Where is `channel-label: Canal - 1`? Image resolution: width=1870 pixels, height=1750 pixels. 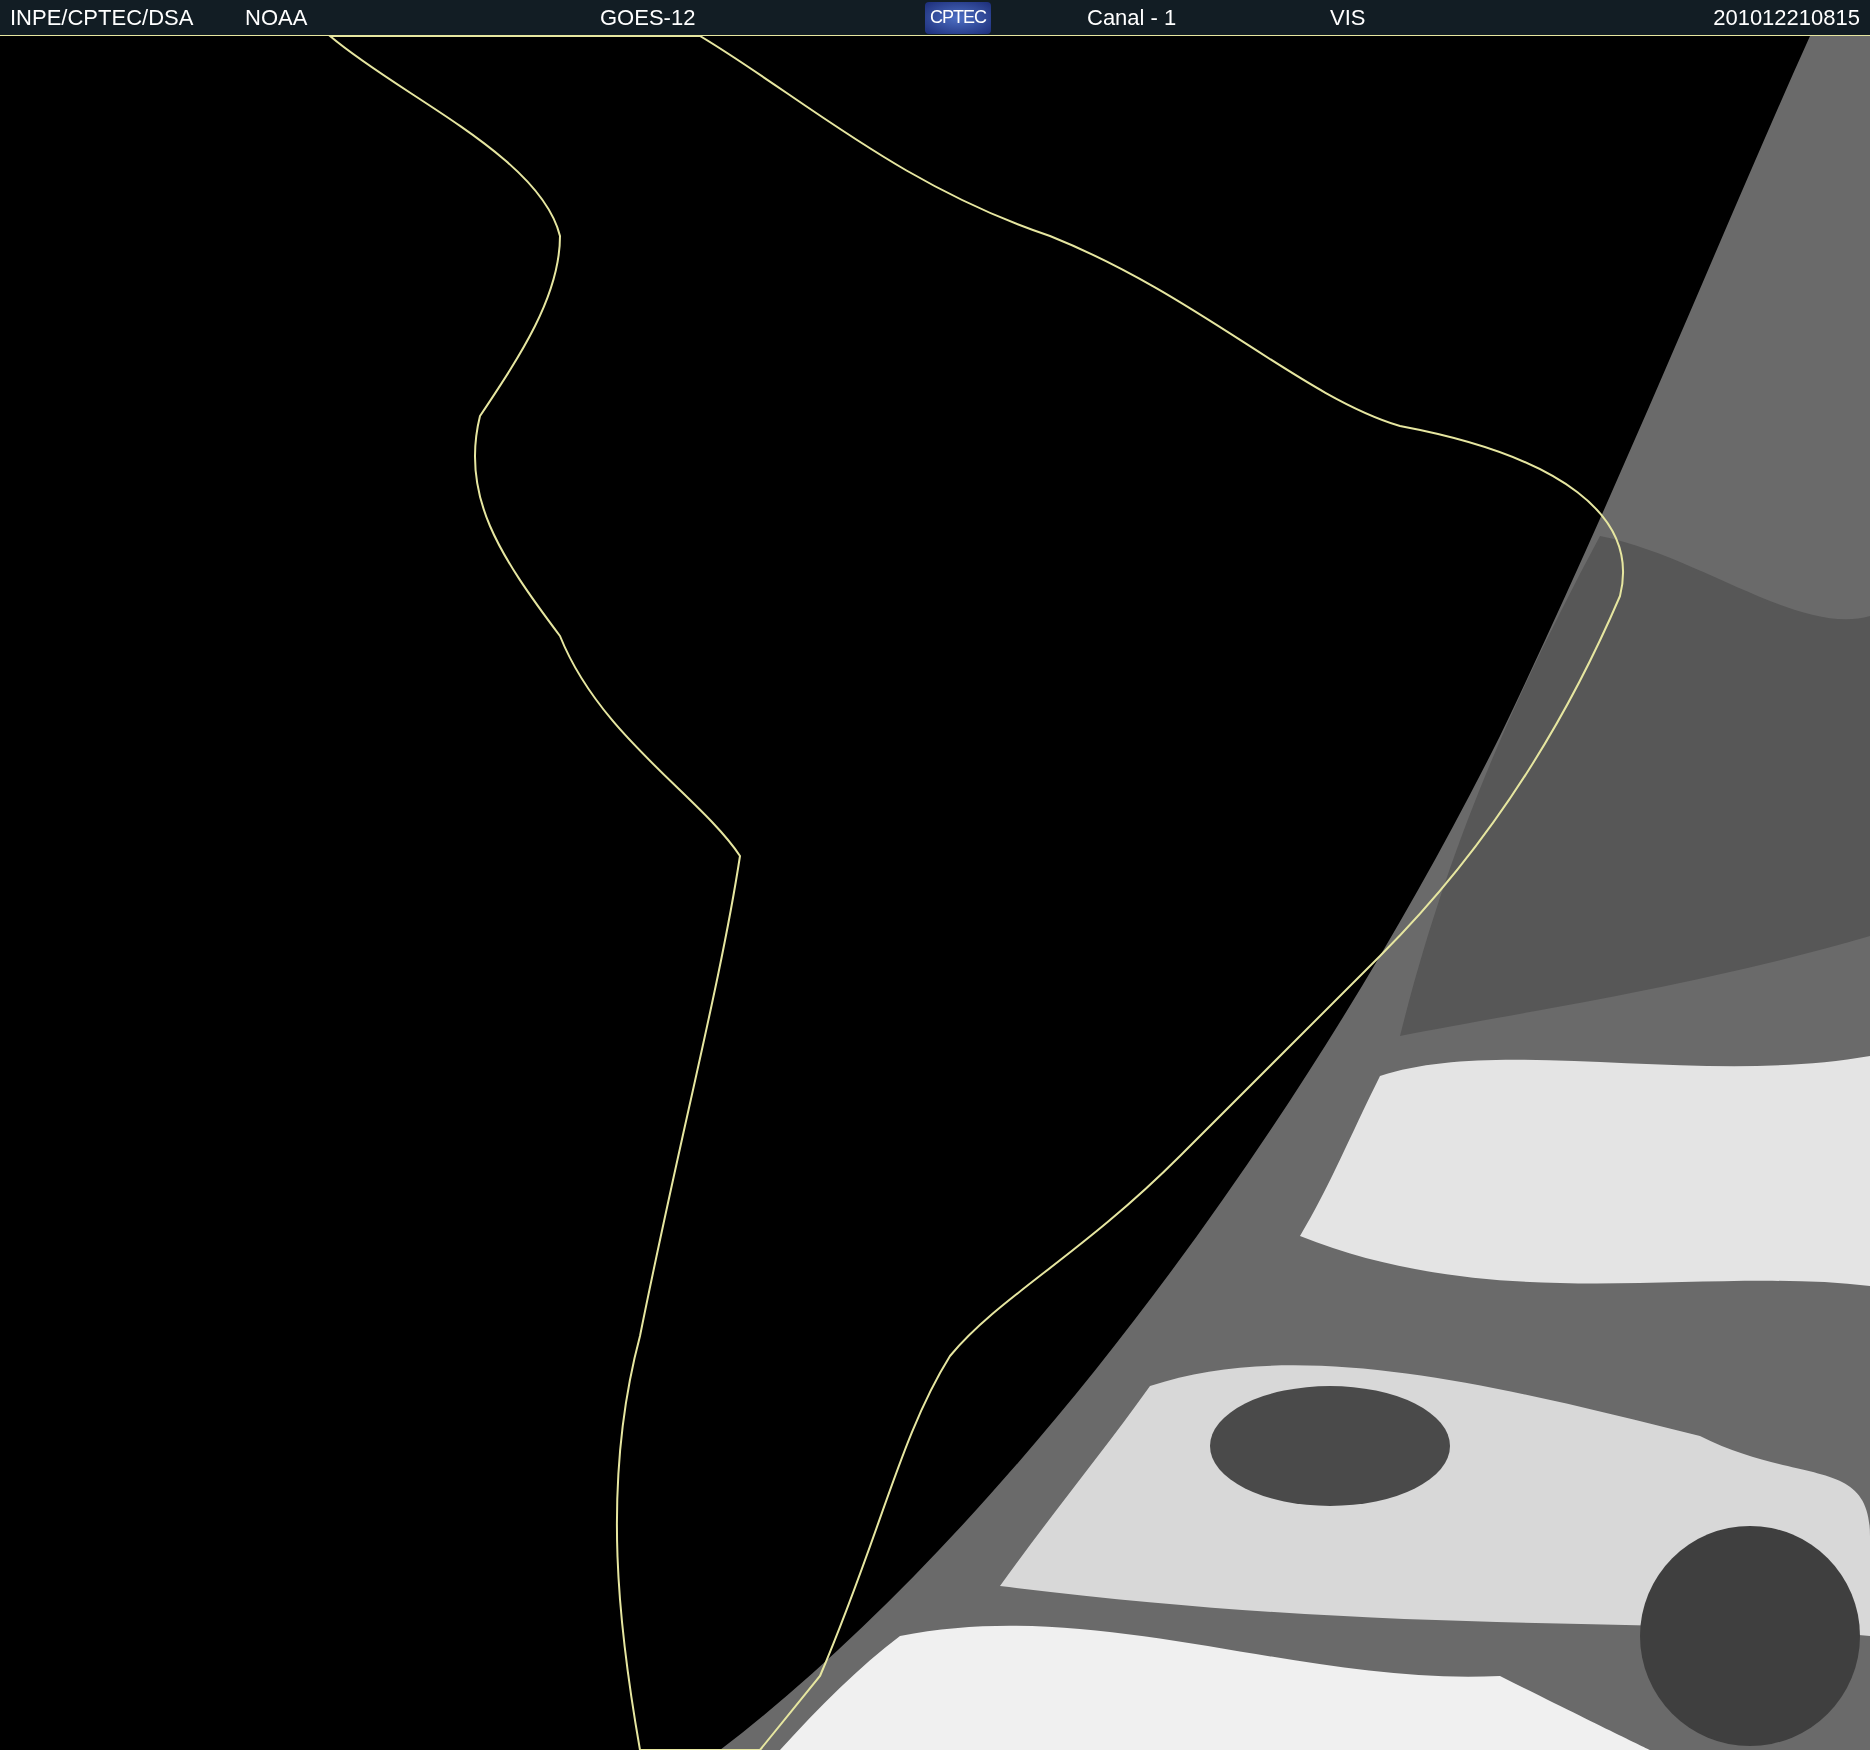
channel-label: Canal - 1 is located at coordinates (1132, 17).